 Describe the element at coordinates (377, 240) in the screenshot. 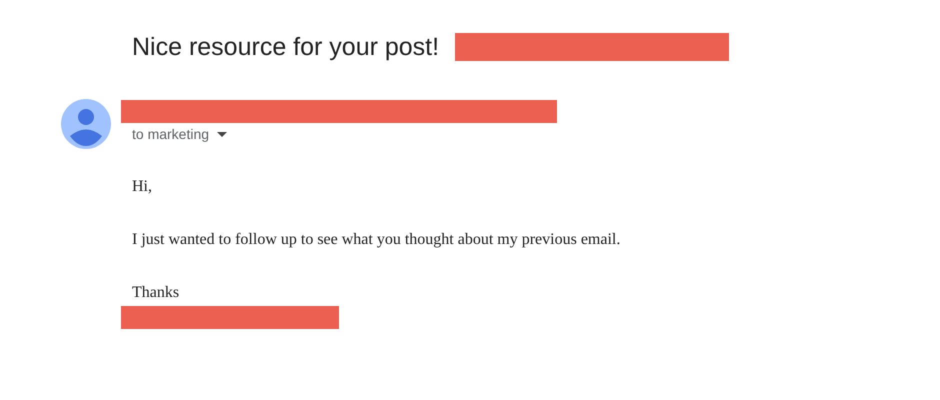

I see `message-paragraph: I just wanted to follow up to see what you thought about my previous email.` at that location.